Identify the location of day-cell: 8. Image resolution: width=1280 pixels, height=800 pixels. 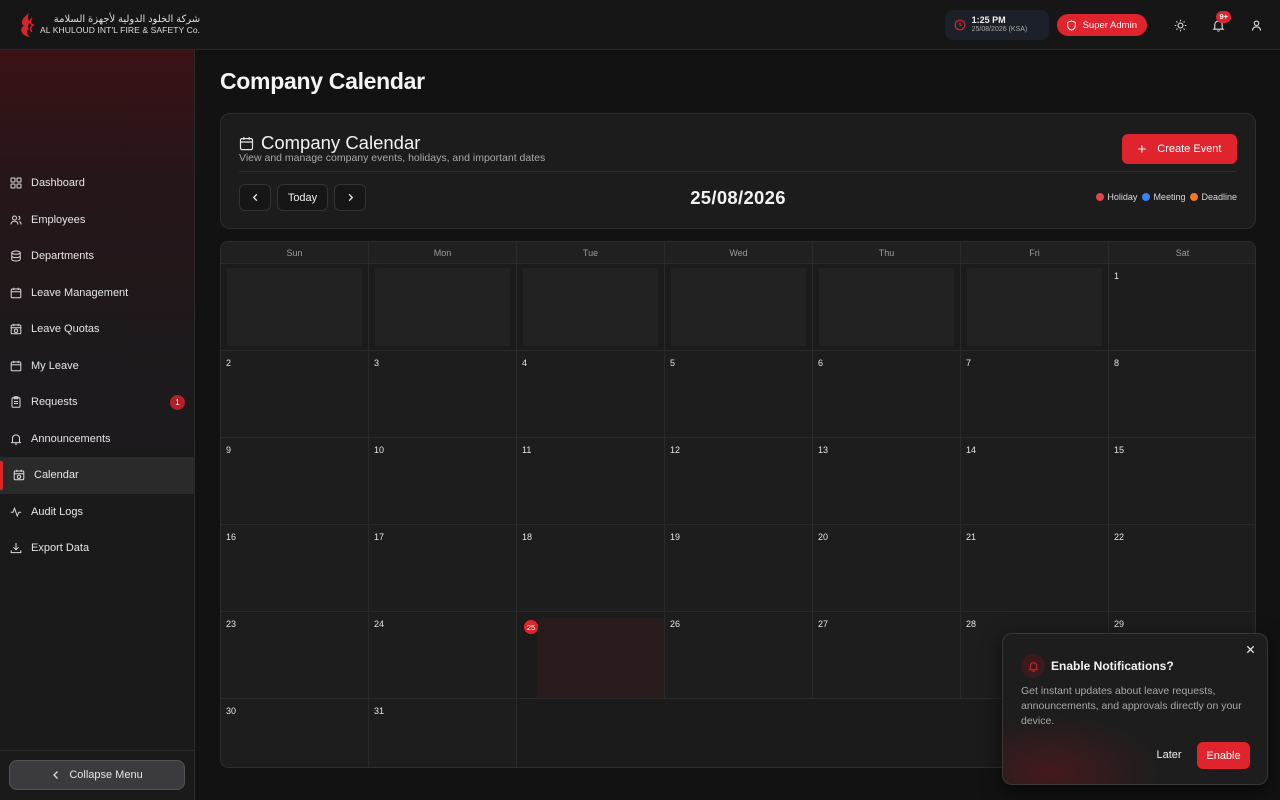
(1182, 394).